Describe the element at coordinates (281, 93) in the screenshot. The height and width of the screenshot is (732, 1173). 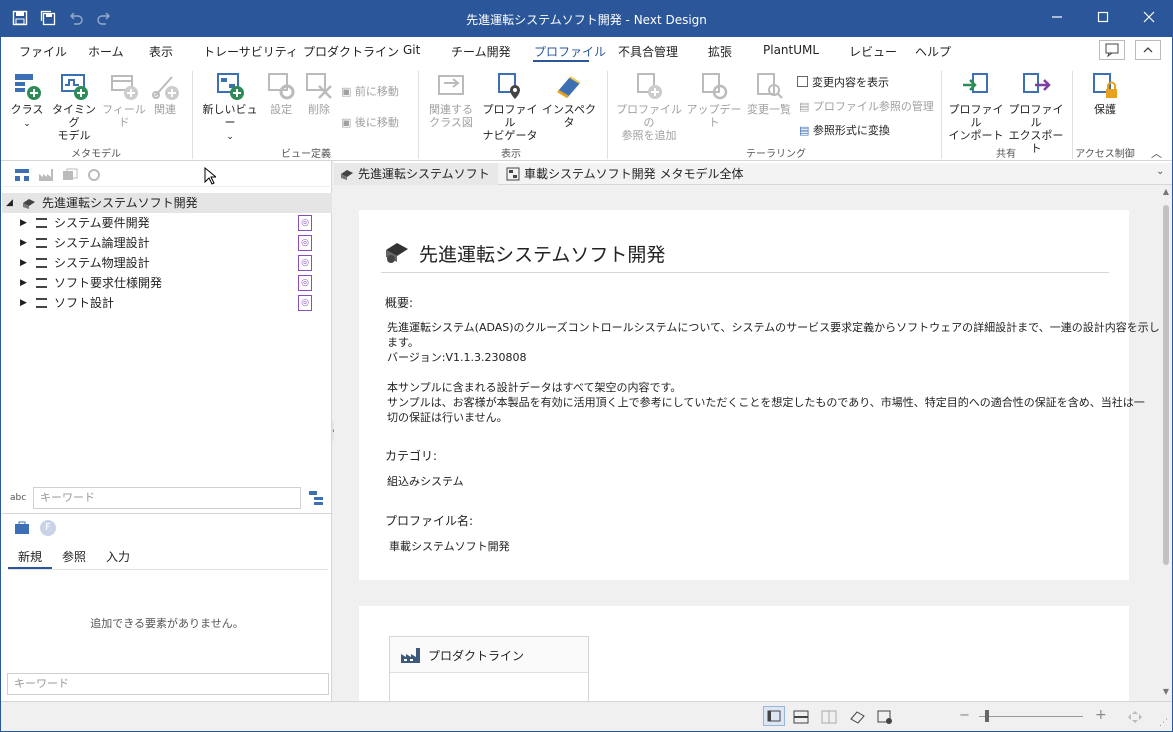
I see `settings-button: 設定` at that location.